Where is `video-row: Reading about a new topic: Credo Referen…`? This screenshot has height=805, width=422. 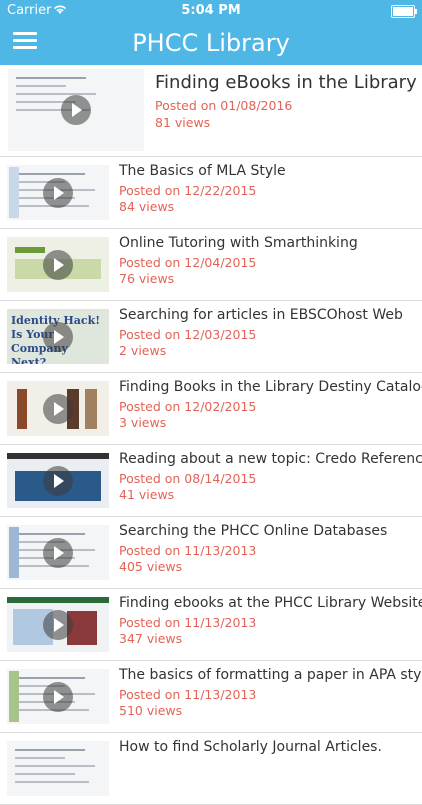 video-row: Reading about a new topic: Credo Referen… is located at coordinates (211, 481).